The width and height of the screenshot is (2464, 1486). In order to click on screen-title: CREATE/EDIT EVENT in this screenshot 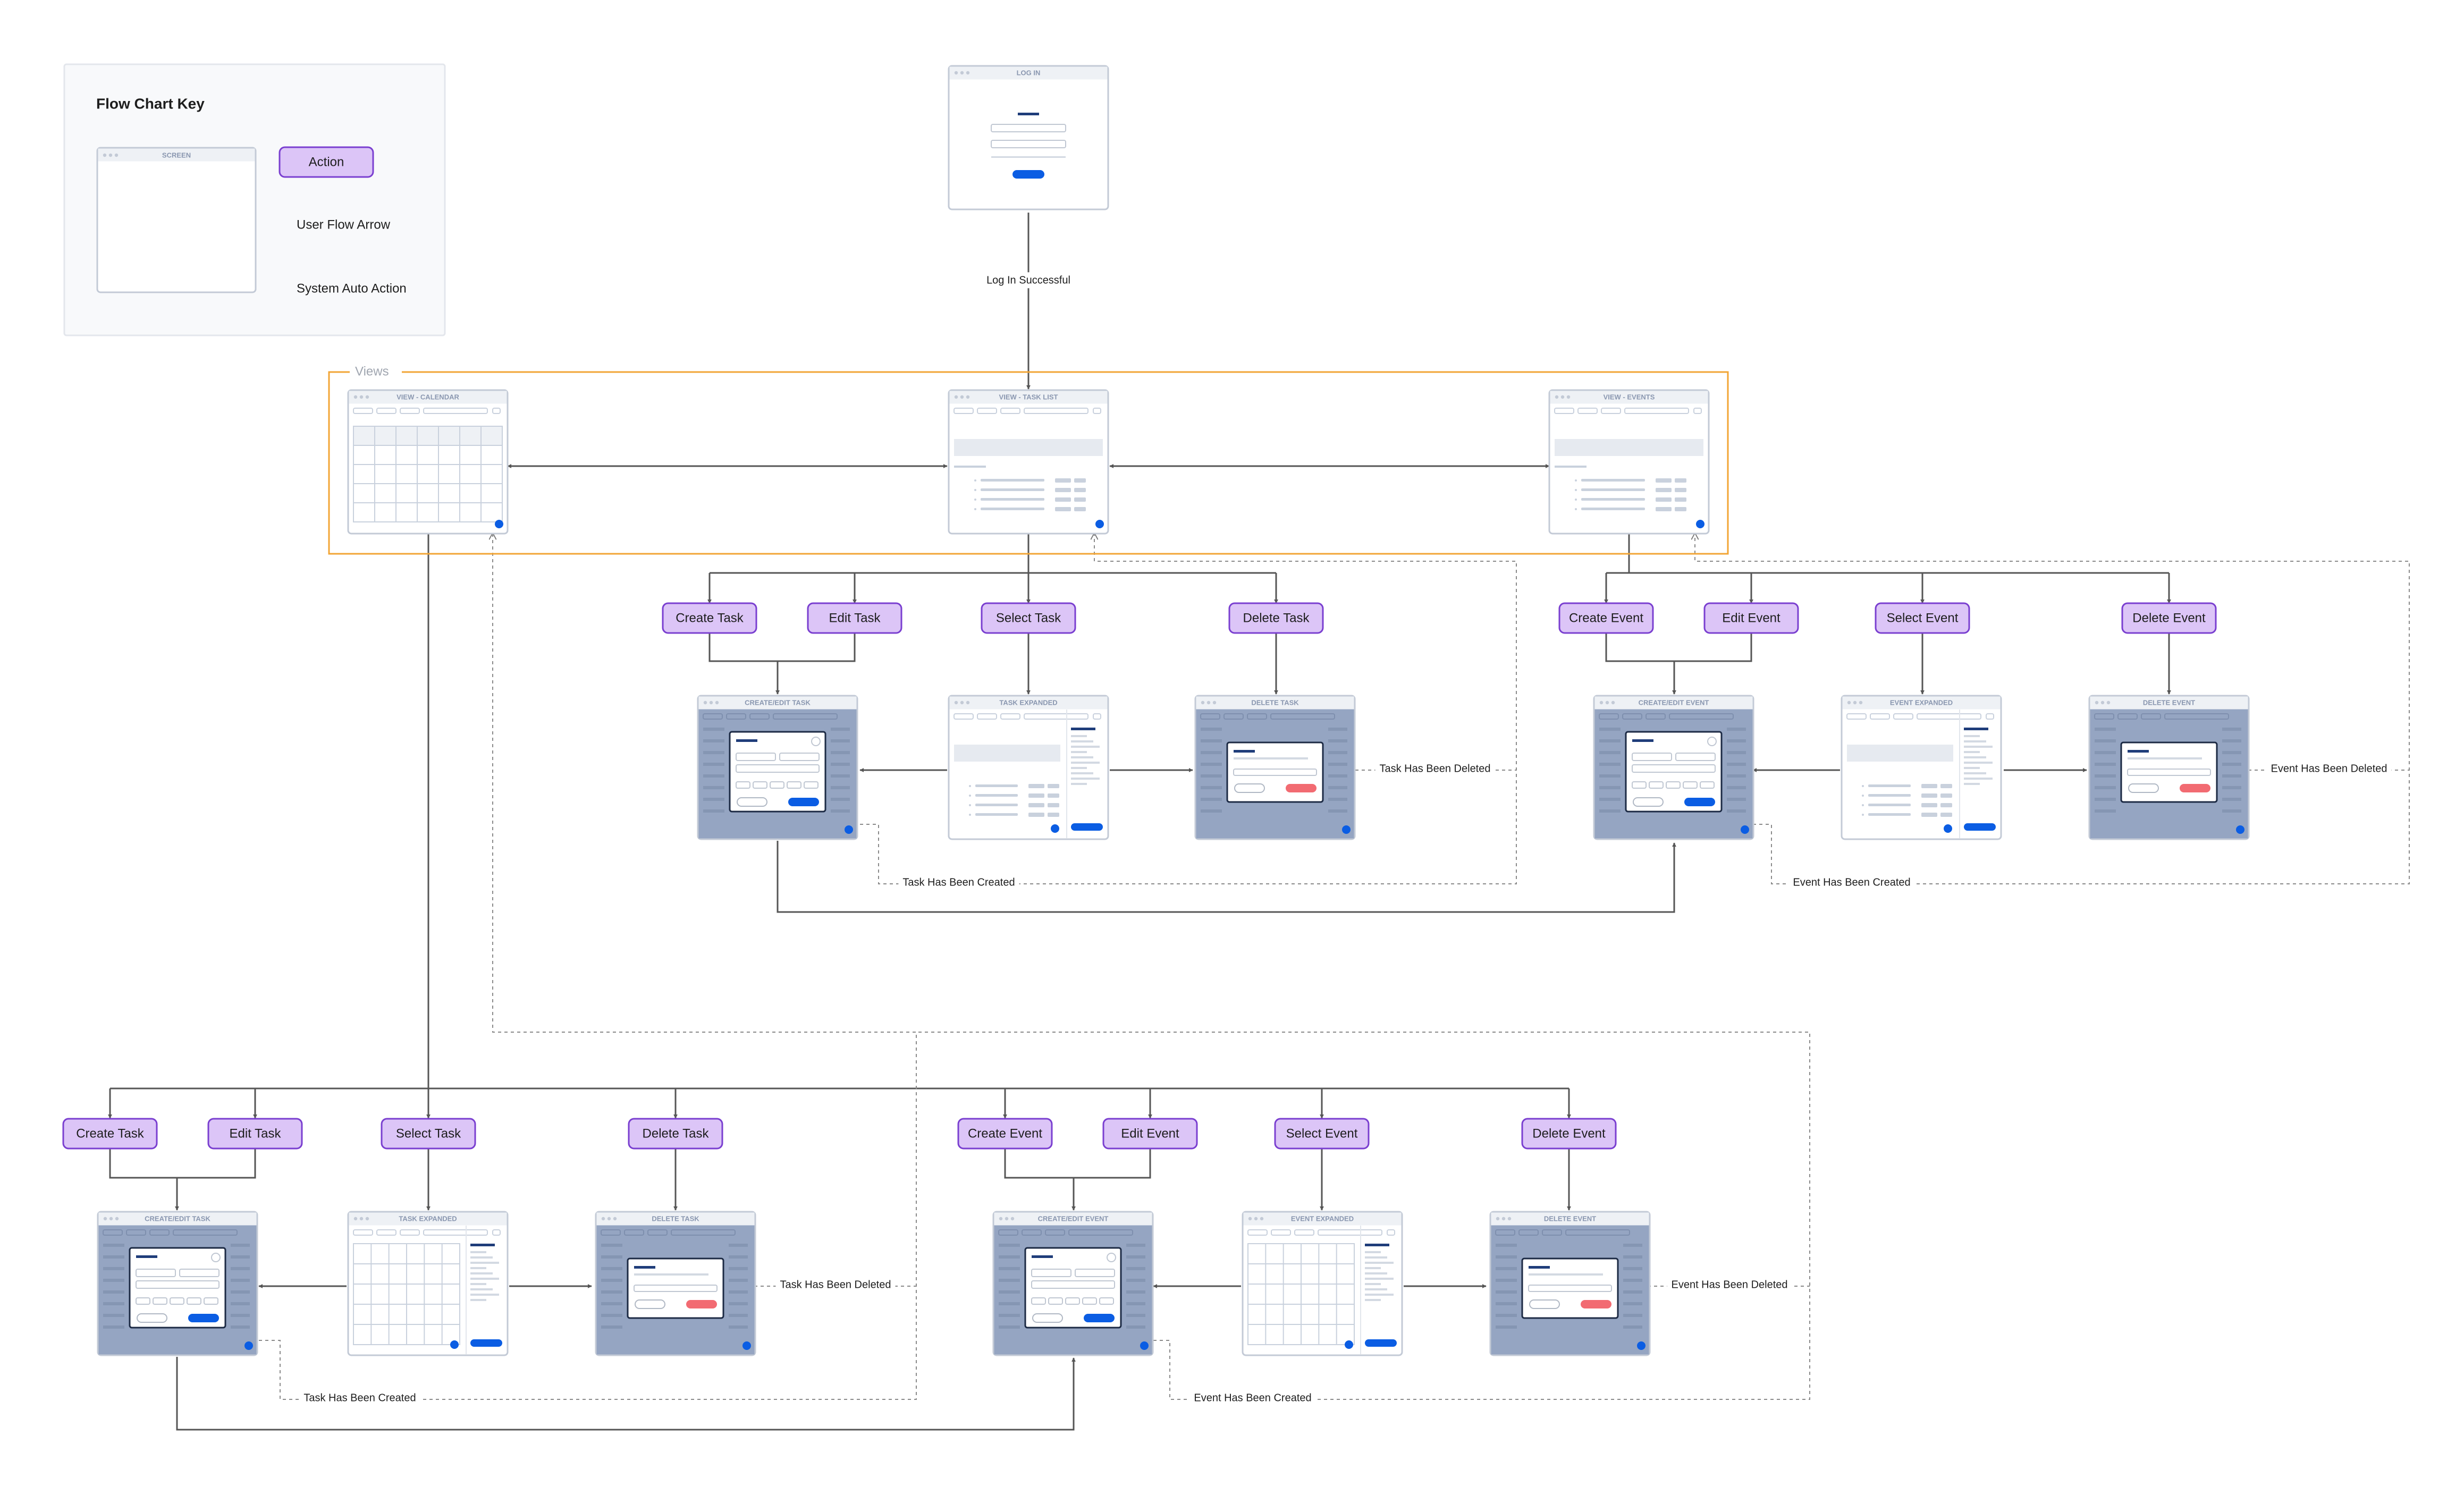, I will do `click(1074, 1218)`.